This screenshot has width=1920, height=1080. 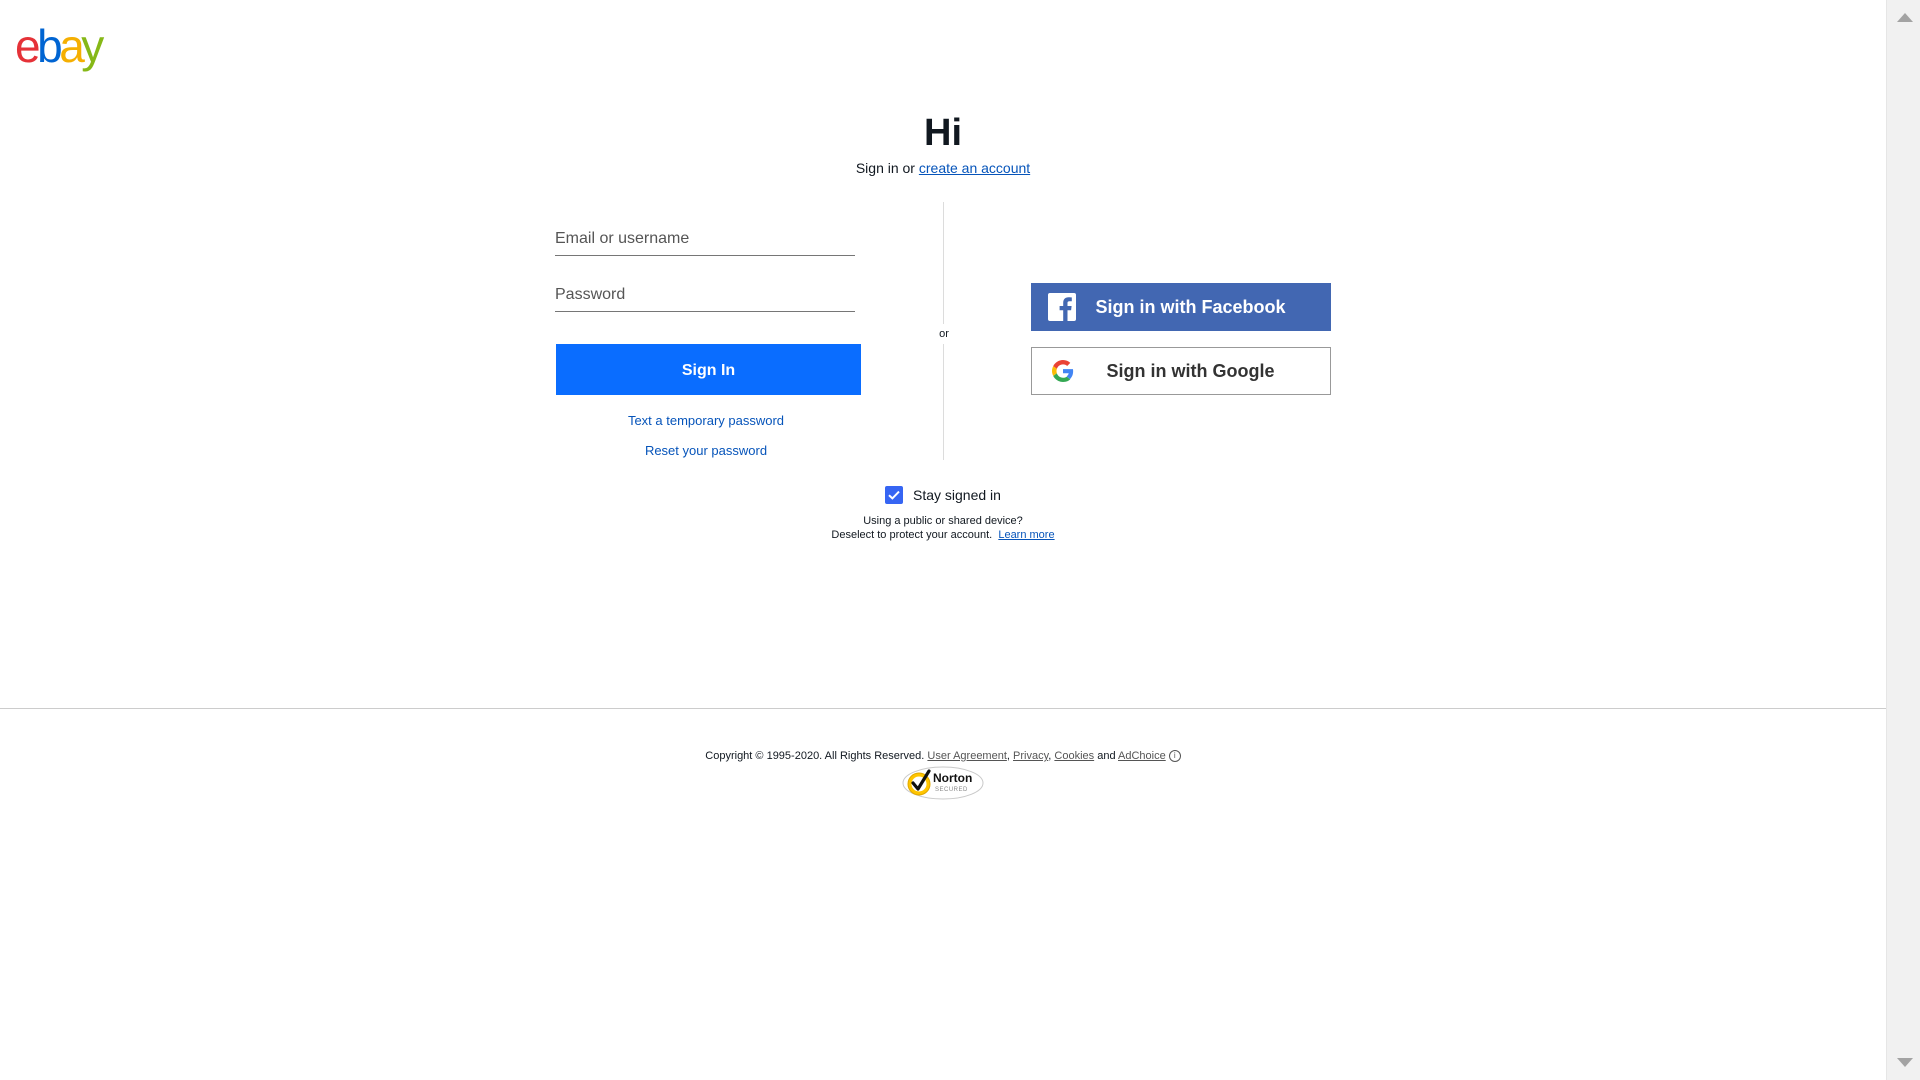 I want to click on reset-password-link: Reset your password, so click(x=706, y=451).